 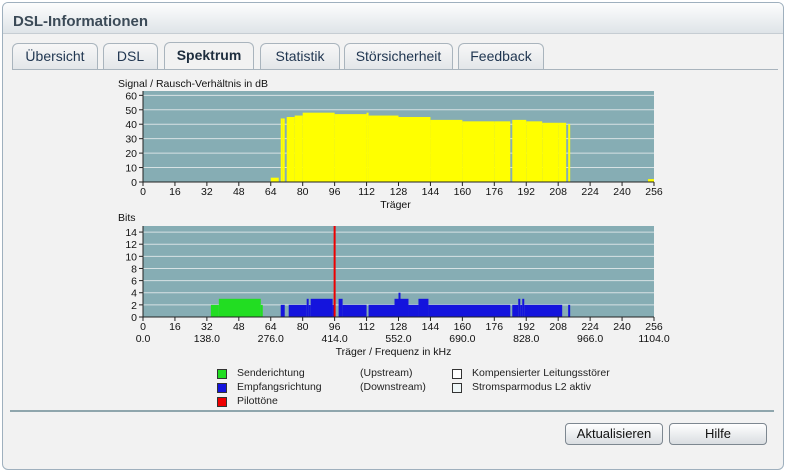 What do you see at coordinates (279, 387) in the screenshot?
I see `legend-label-downstream: Empfangsrichtung` at bounding box center [279, 387].